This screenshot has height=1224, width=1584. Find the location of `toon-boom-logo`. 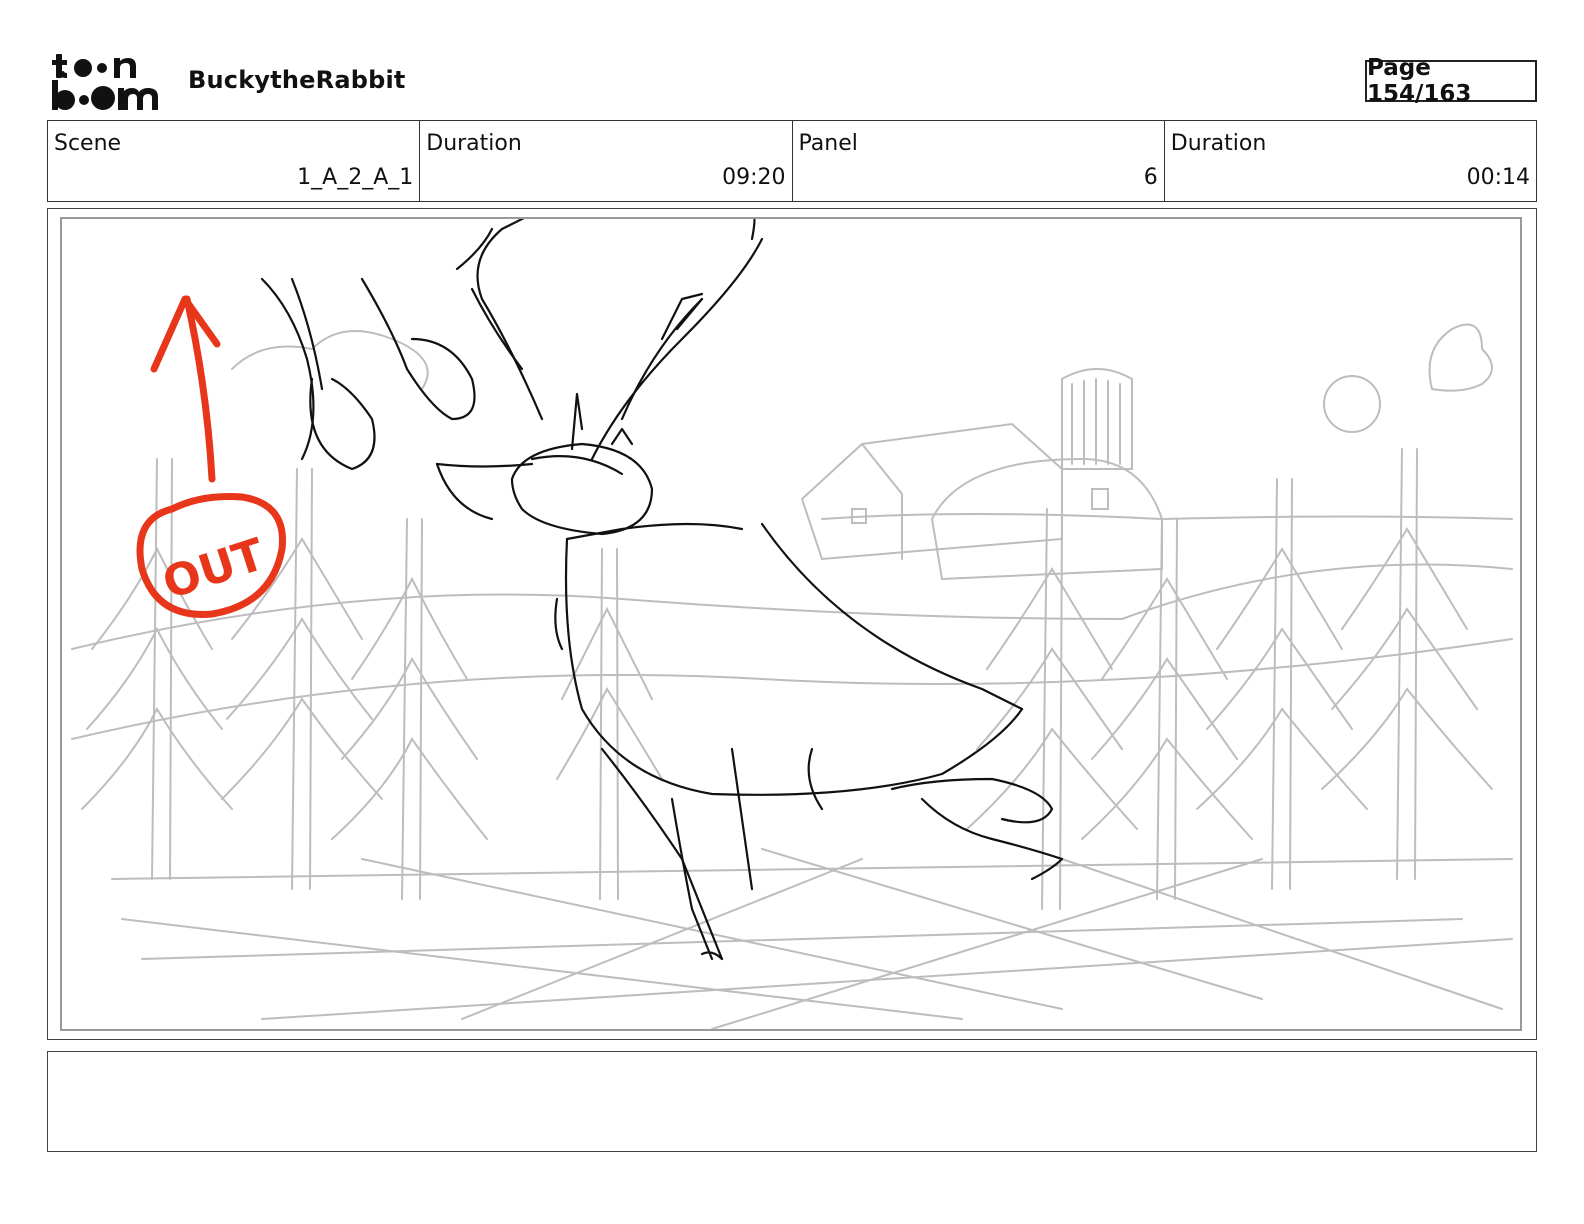

toon-boom-logo is located at coordinates (105, 82).